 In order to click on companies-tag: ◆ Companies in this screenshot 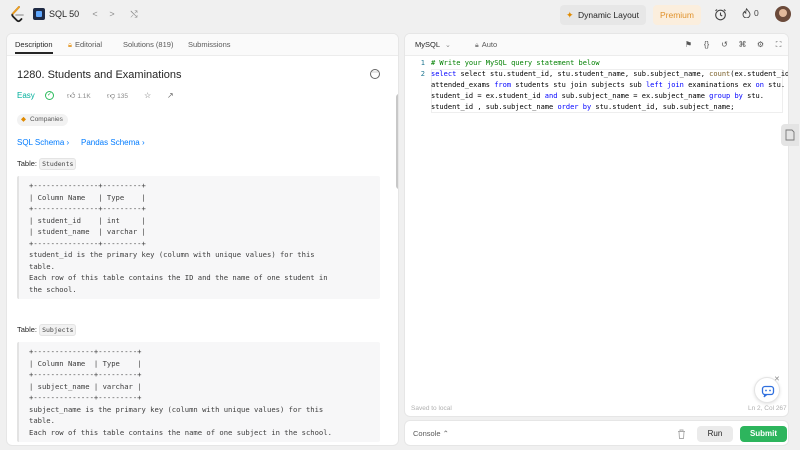, I will do `click(42, 120)`.